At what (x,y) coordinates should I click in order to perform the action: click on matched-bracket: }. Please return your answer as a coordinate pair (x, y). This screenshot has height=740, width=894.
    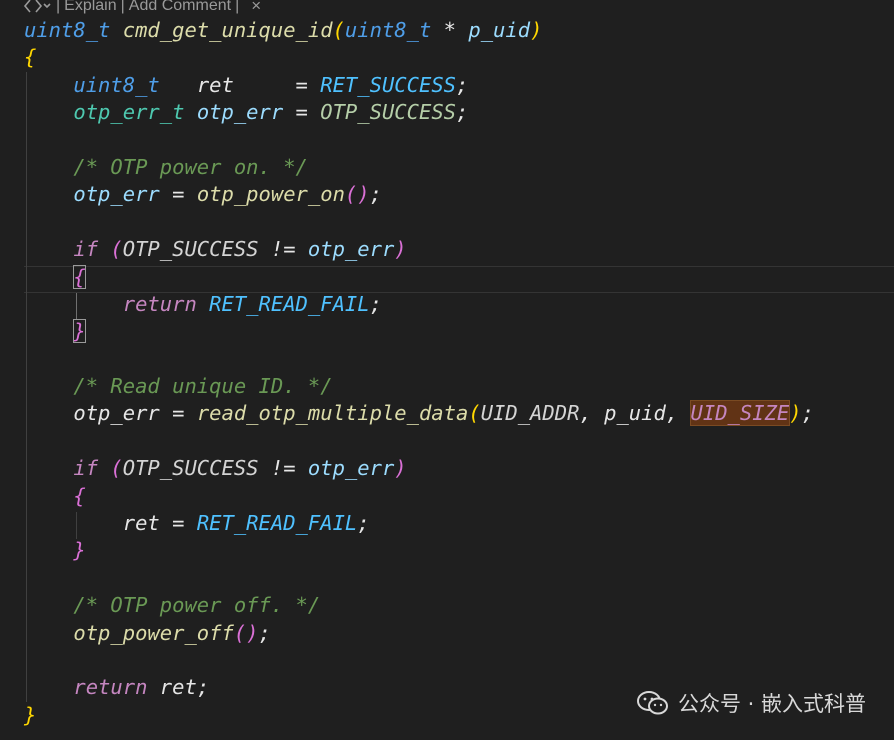
    Looking at the image, I should click on (79, 331).